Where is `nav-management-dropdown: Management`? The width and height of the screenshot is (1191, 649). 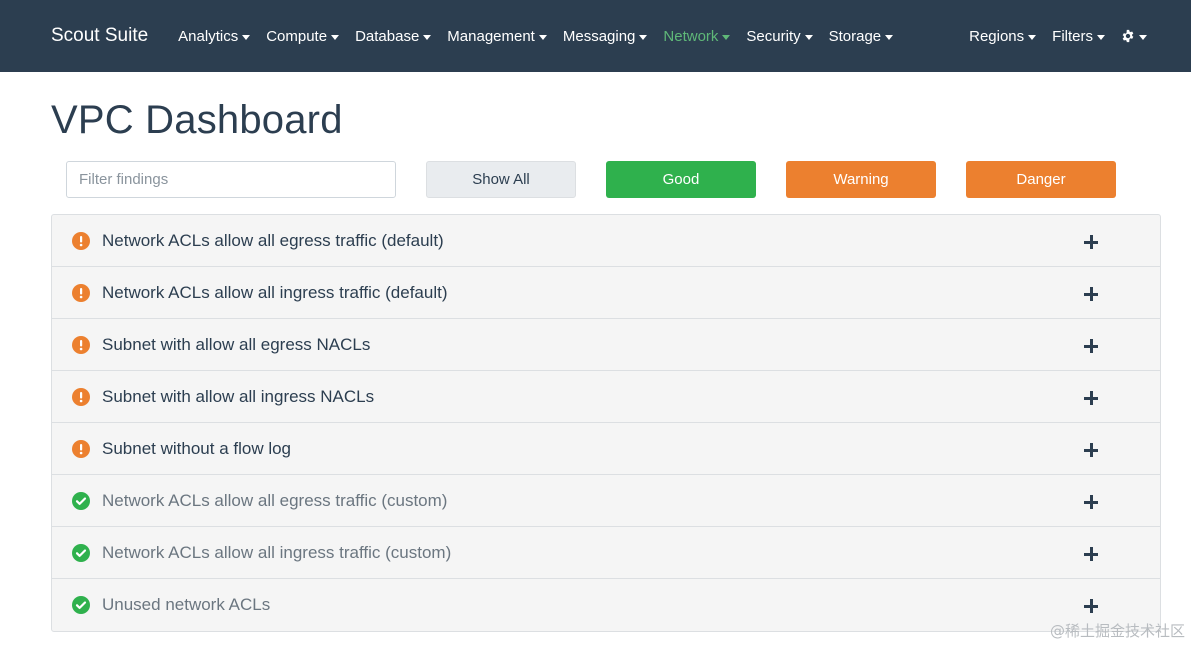
nav-management-dropdown: Management is located at coordinates (497, 36).